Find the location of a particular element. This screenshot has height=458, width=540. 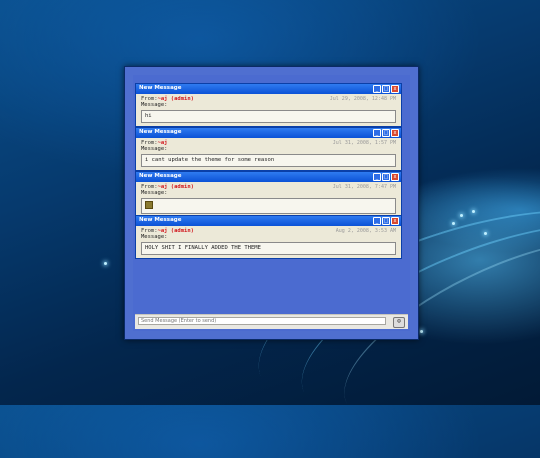

message-text: i cant update the theme for some reason is located at coordinates (268, 160).